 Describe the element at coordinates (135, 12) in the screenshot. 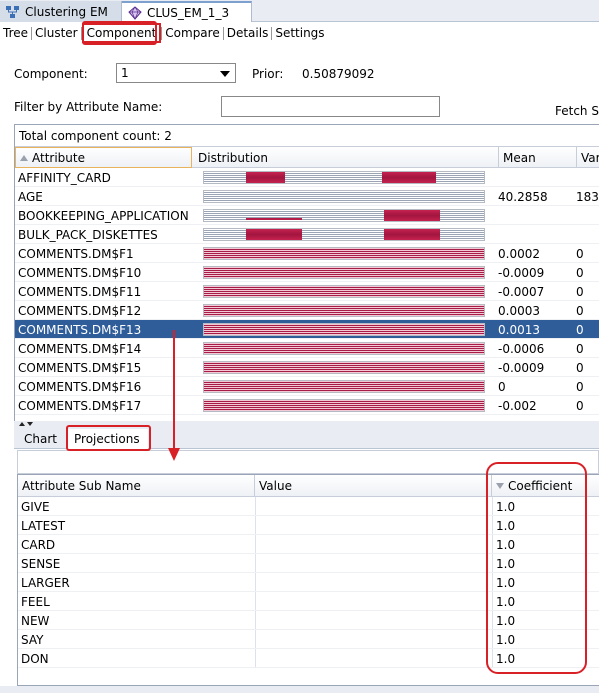

I see `diamond-icon` at that location.